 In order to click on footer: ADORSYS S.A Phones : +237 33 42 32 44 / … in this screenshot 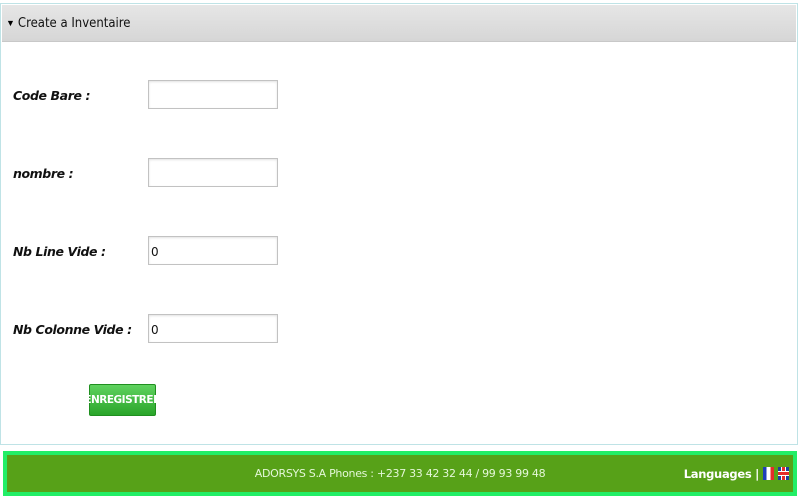, I will do `click(400, 473)`.